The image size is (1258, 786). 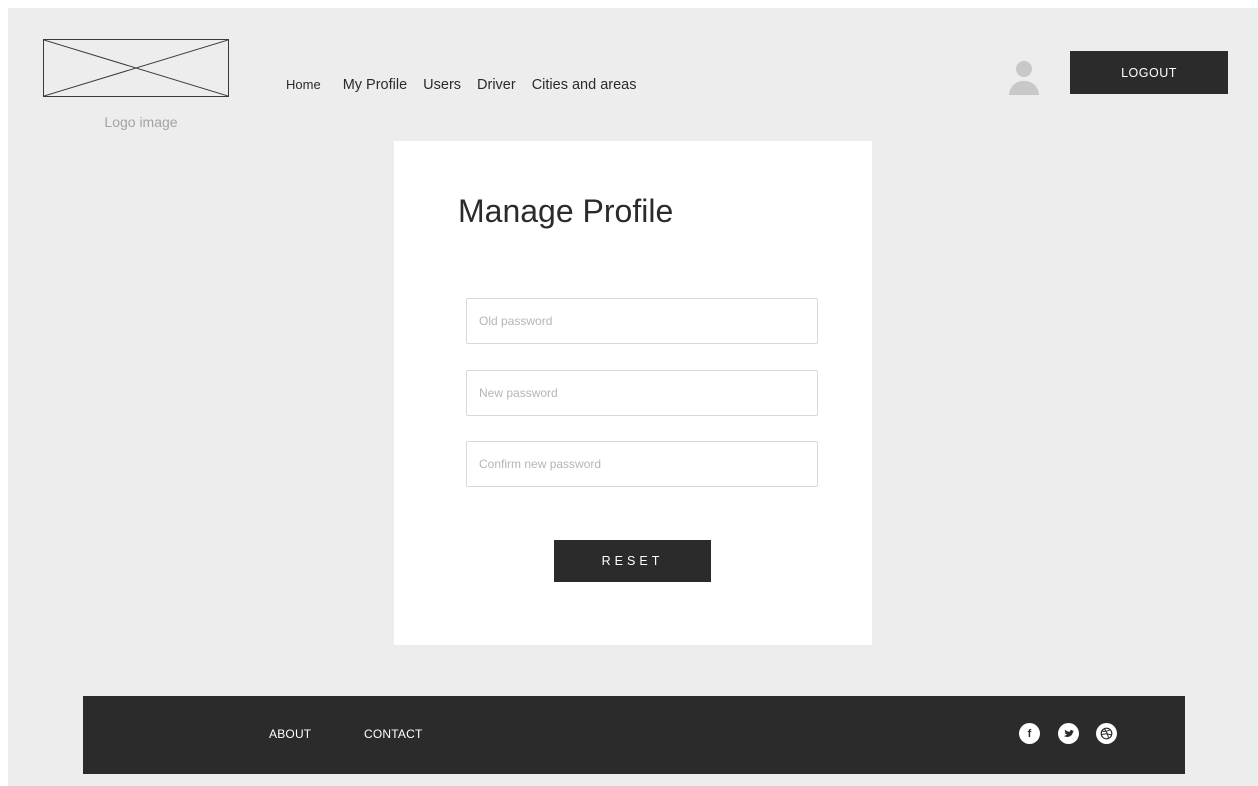 What do you see at coordinates (518, 393) in the screenshot?
I see `new-password-placeholder: New password` at bounding box center [518, 393].